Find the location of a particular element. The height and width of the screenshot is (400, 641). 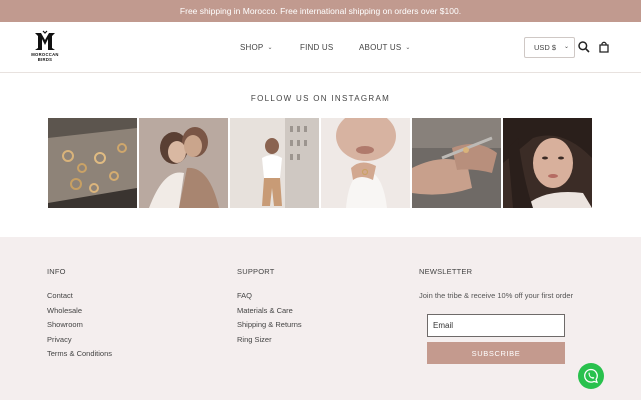

footer-info-title: INFO is located at coordinates (56, 271).